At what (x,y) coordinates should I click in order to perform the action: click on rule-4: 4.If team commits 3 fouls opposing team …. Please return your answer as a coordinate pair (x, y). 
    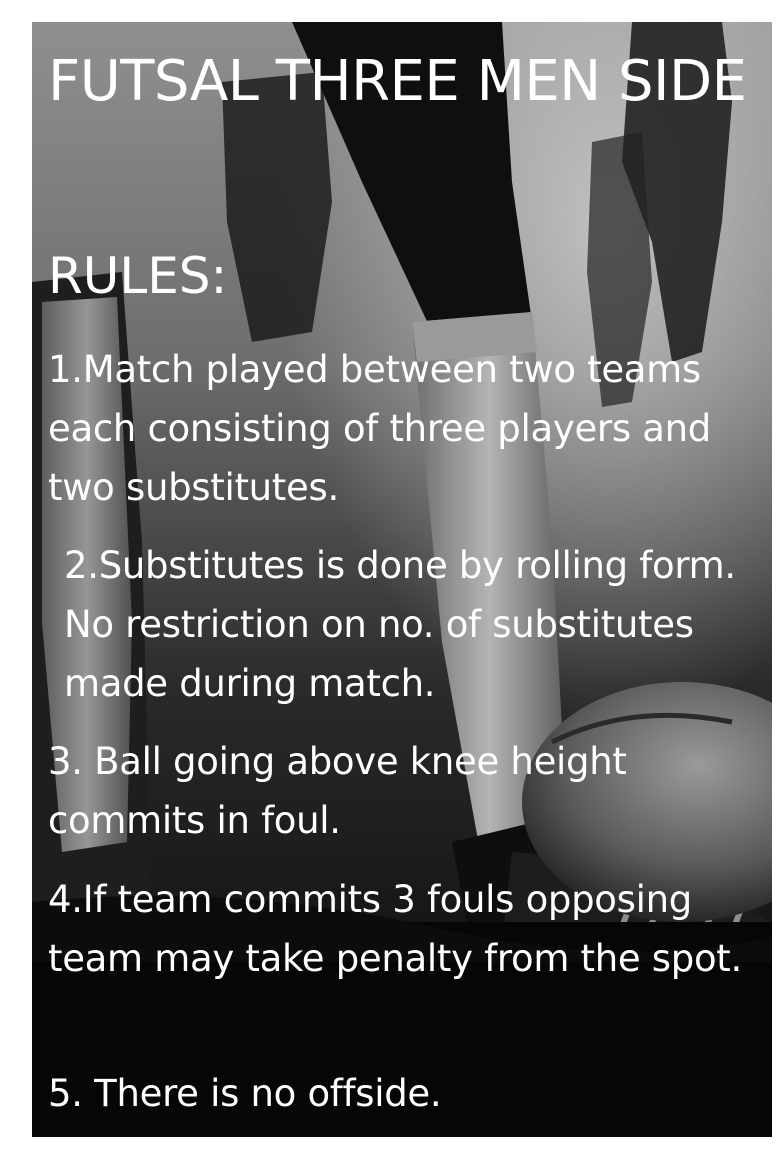
    Looking at the image, I should click on (395, 929).